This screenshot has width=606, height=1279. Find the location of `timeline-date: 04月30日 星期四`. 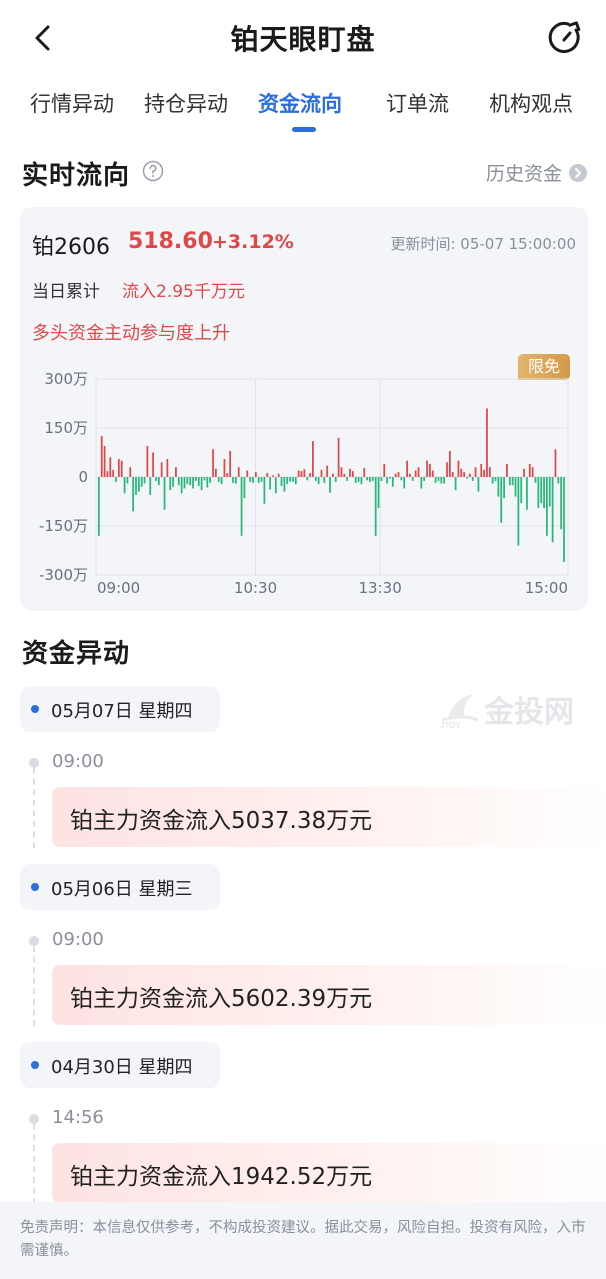

timeline-date: 04月30日 星期四 is located at coordinates (122, 1067).